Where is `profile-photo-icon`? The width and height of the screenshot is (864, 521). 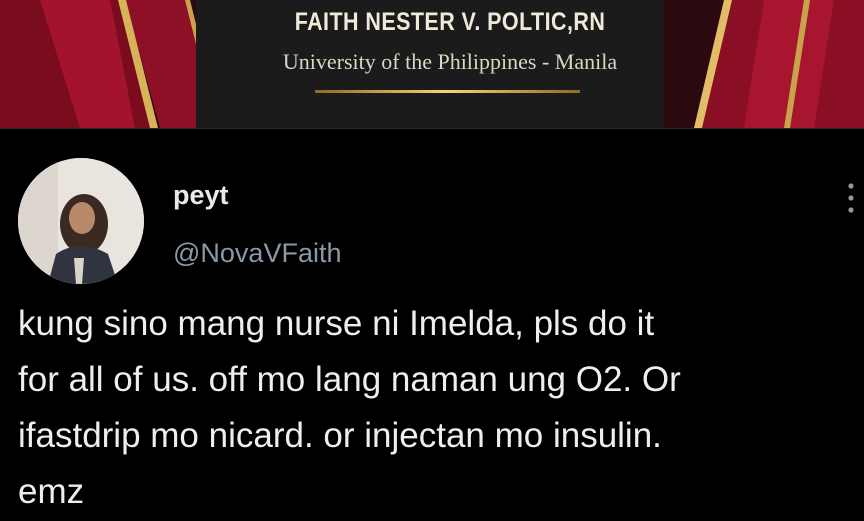
profile-photo-icon is located at coordinates (81, 221).